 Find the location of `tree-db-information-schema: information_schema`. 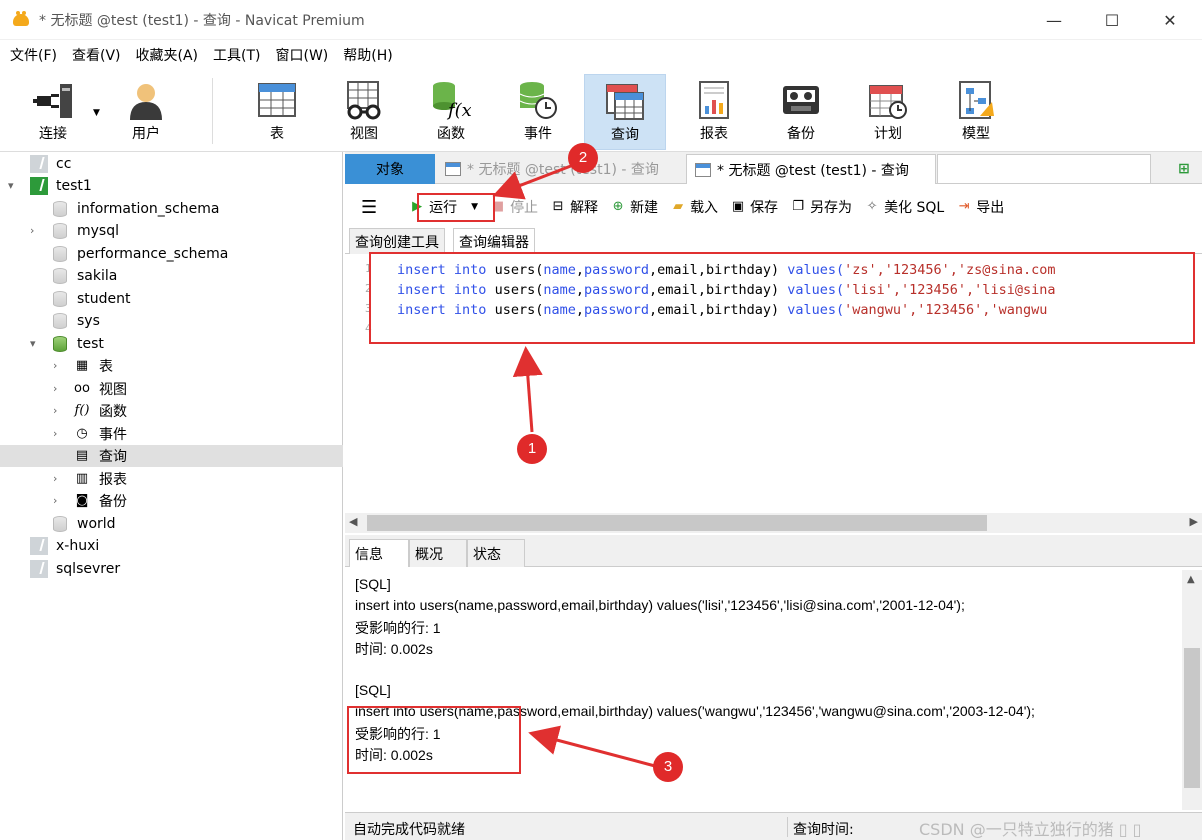

tree-db-information-schema: information_schema is located at coordinates (171, 209).